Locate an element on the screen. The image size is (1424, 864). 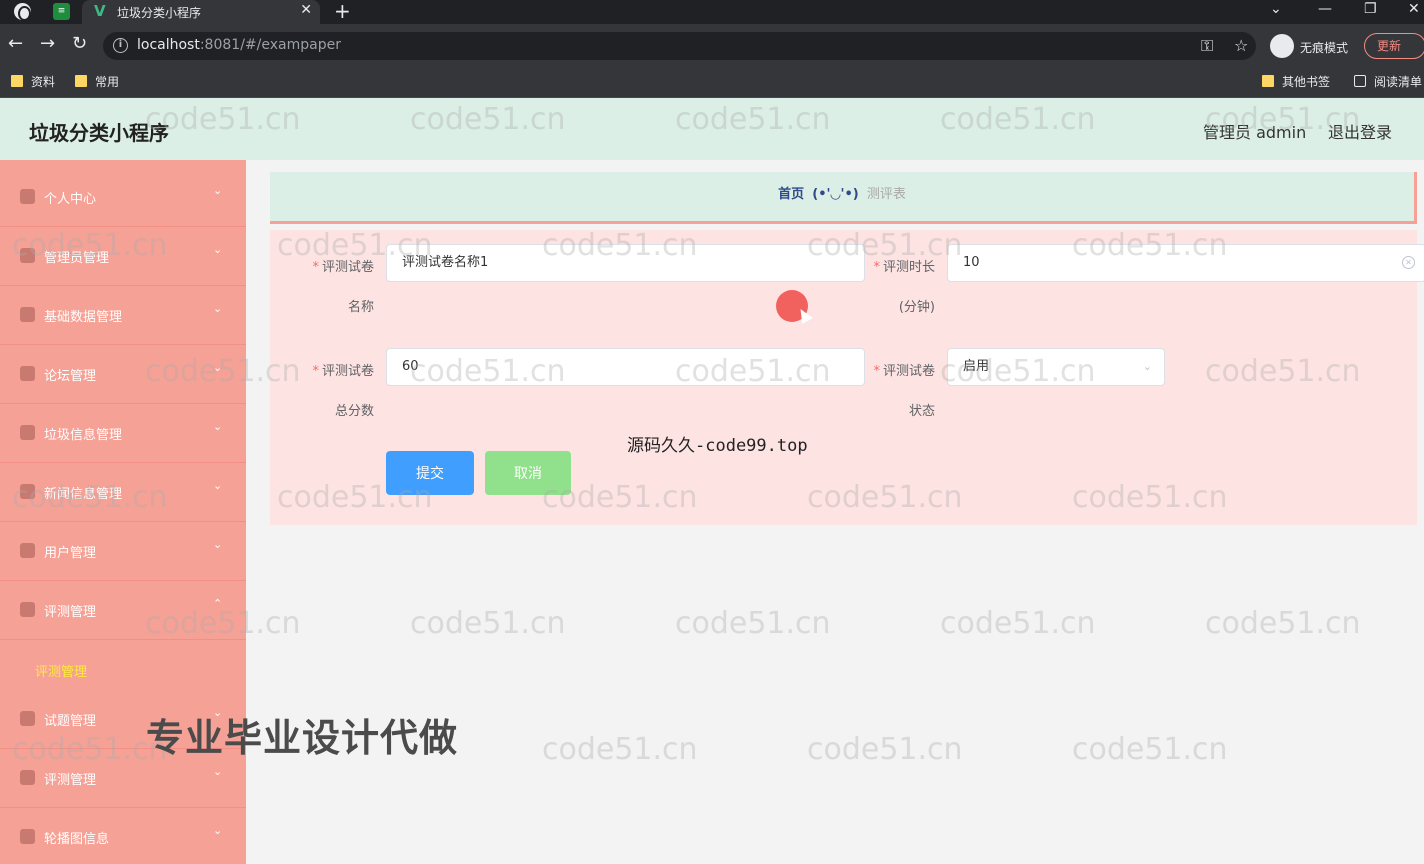
incognito-label: 无痕模式 is located at coordinates (1324, 47).